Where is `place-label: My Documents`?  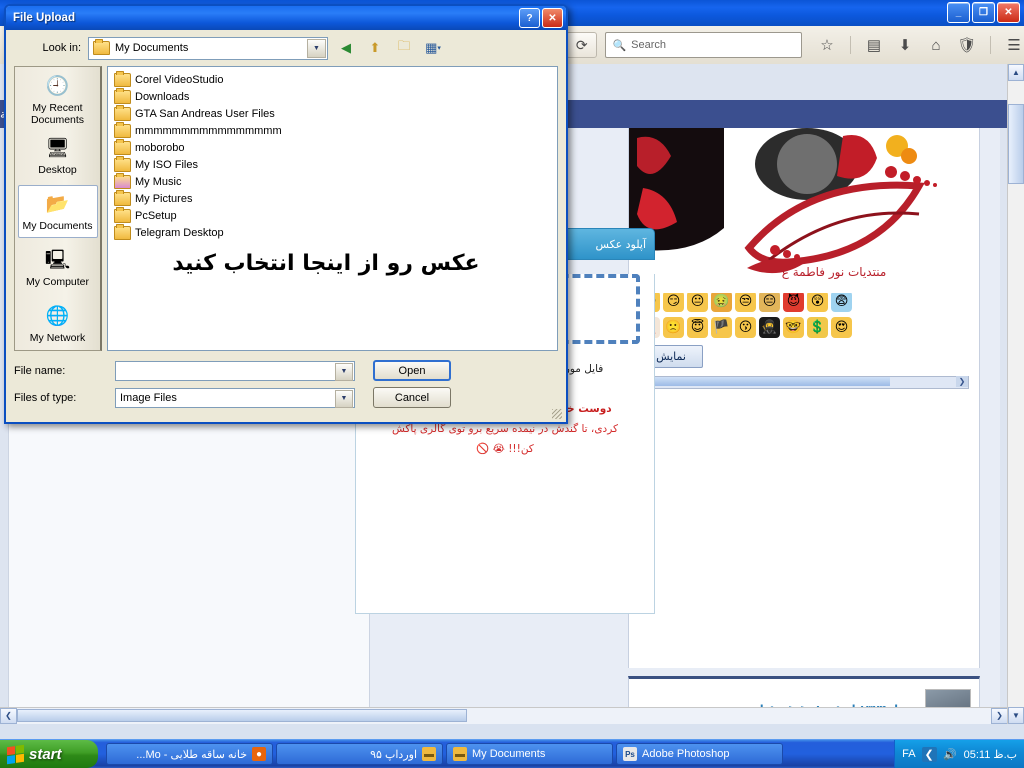
place-label: My Documents is located at coordinates (57, 225).